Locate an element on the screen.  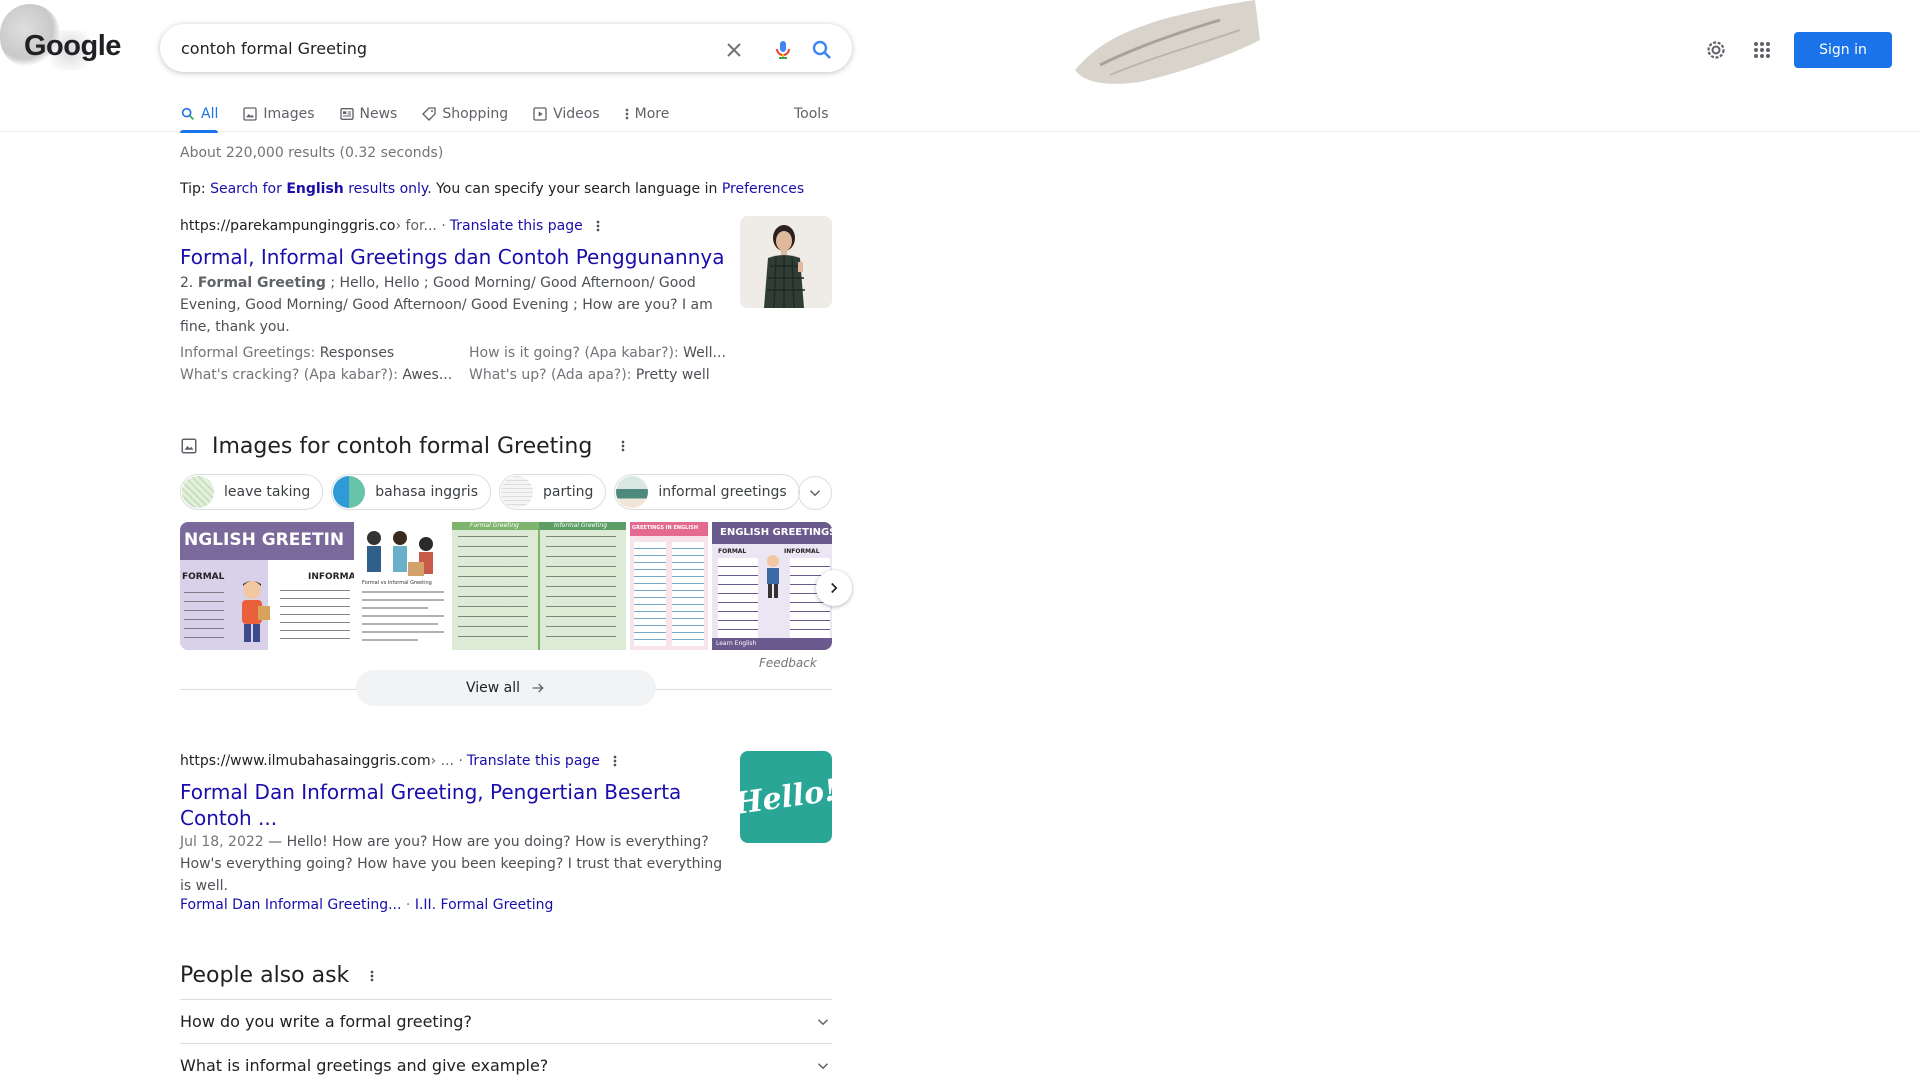
tab-videos: Videos is located at coordinates (566, 114).